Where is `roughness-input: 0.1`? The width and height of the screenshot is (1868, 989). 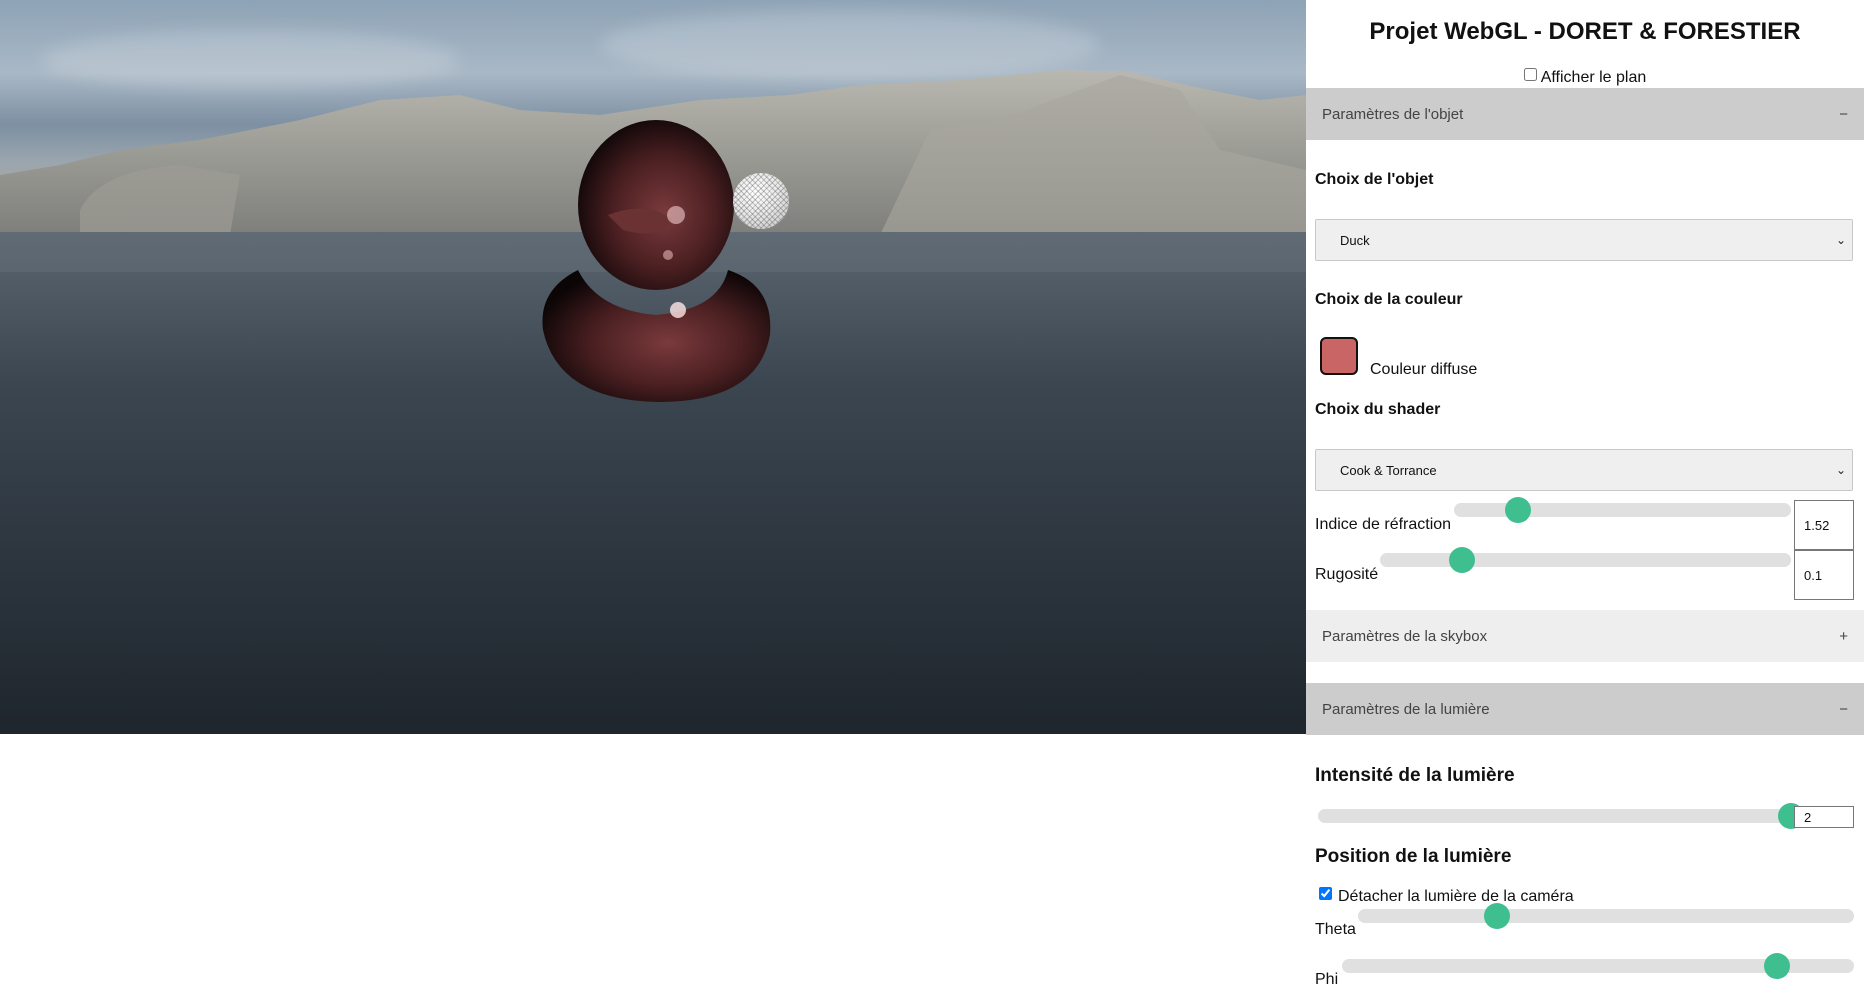
roughness-input: 0.1 is located at coordinates (1824, 575).